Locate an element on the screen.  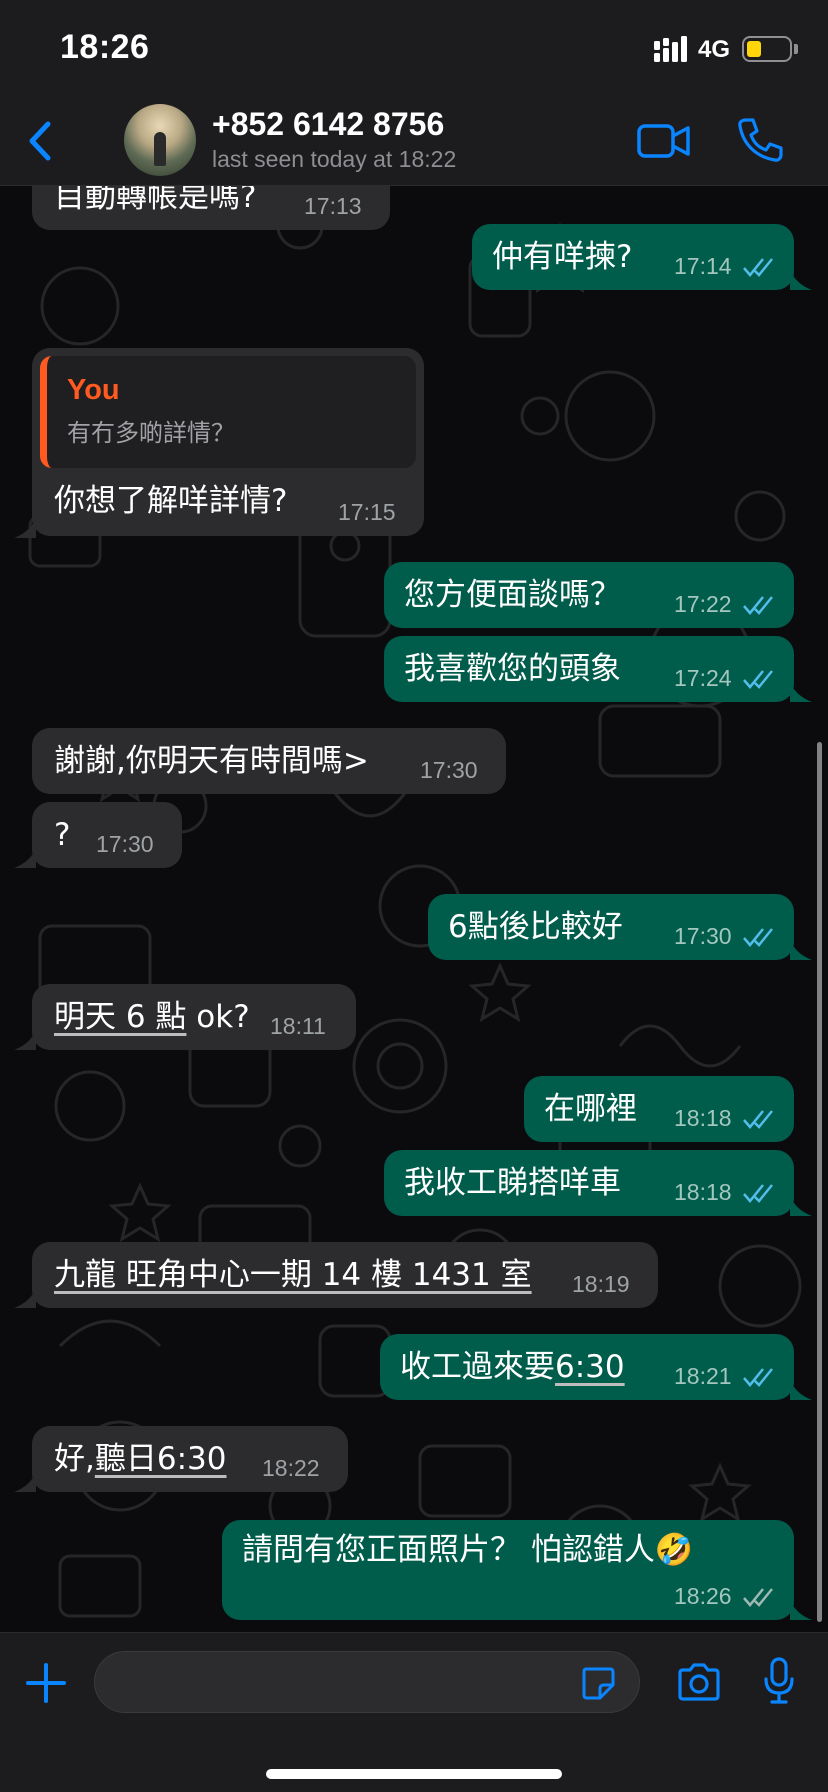
message-text: 目動轉帳是嗎? is located at coordinates (155, 200).